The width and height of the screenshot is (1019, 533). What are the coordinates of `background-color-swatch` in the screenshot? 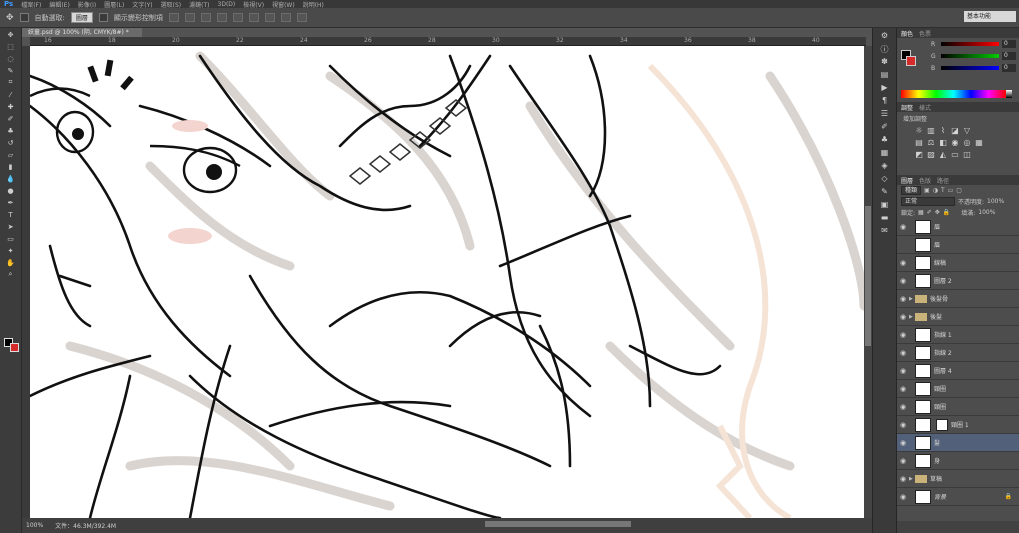 It's located at (14, 347).